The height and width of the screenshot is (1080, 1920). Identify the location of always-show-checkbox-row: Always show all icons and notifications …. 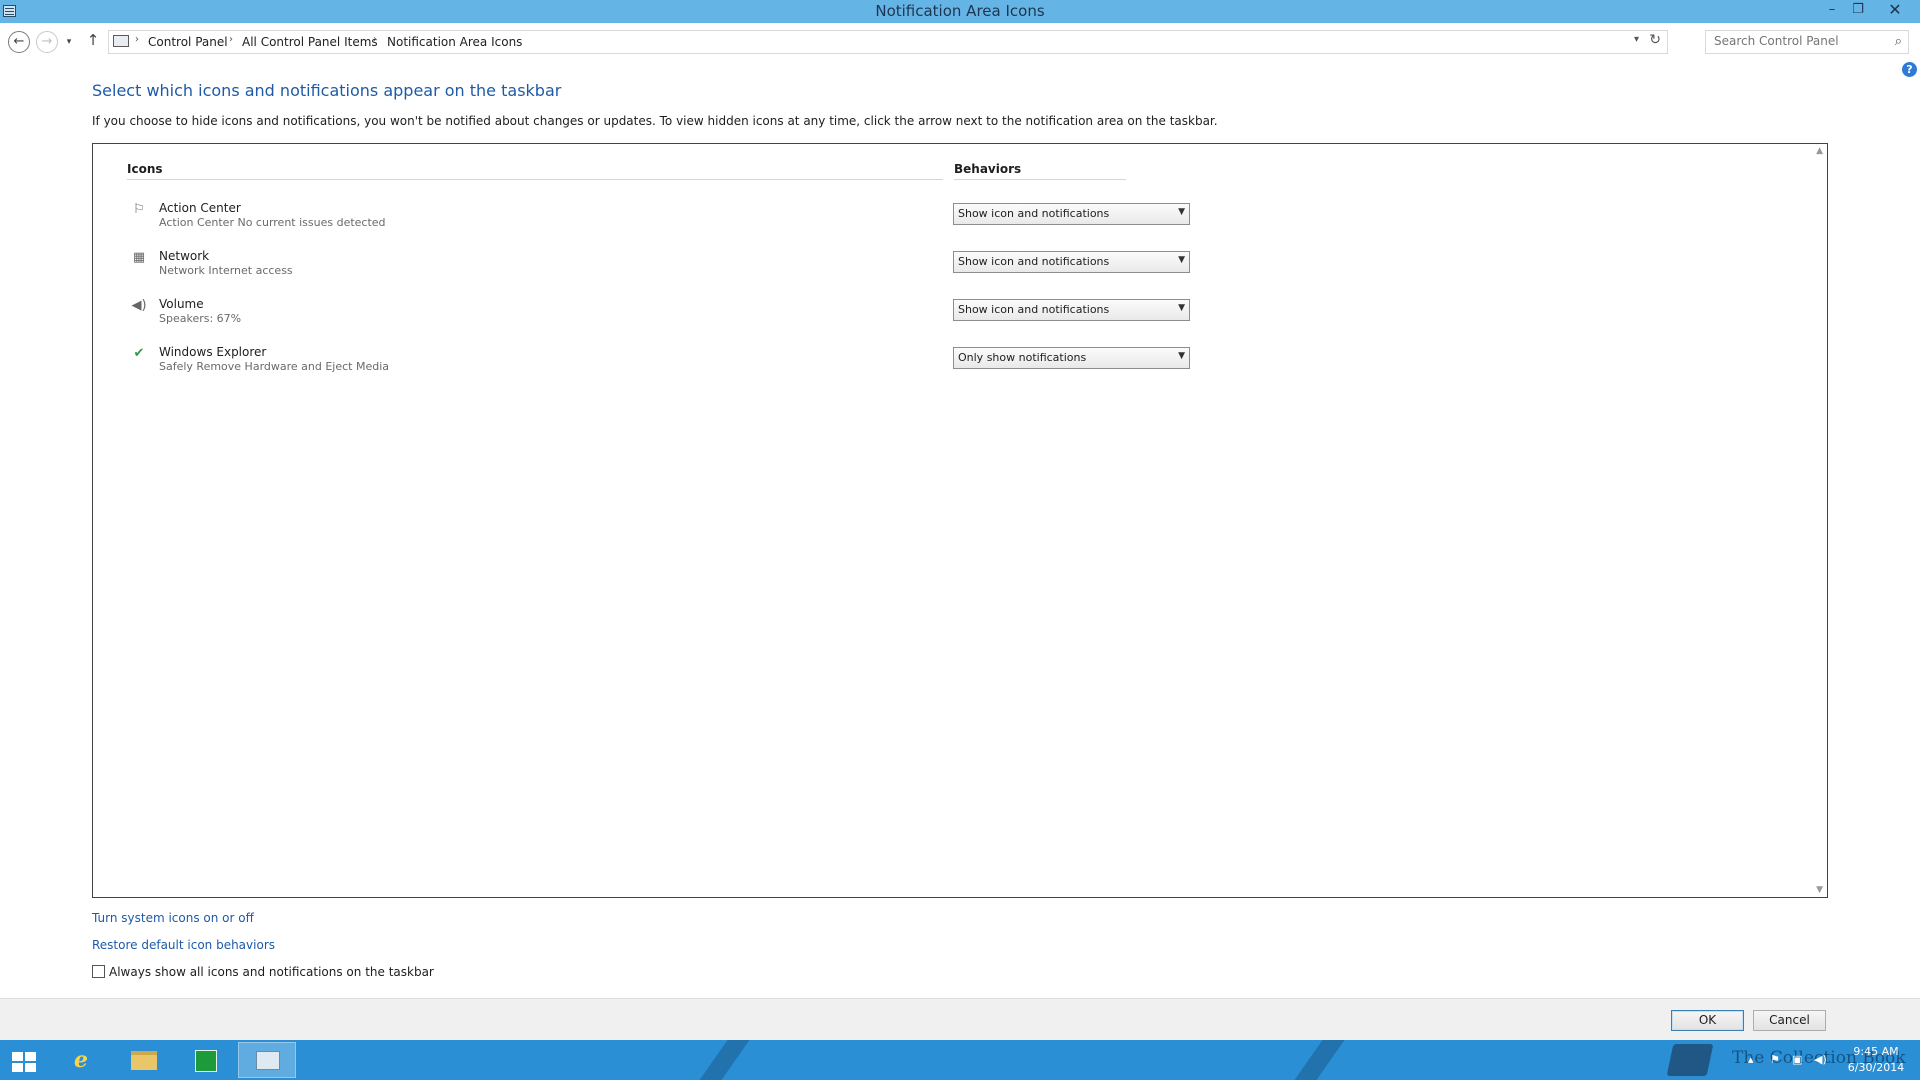
(263, 972).